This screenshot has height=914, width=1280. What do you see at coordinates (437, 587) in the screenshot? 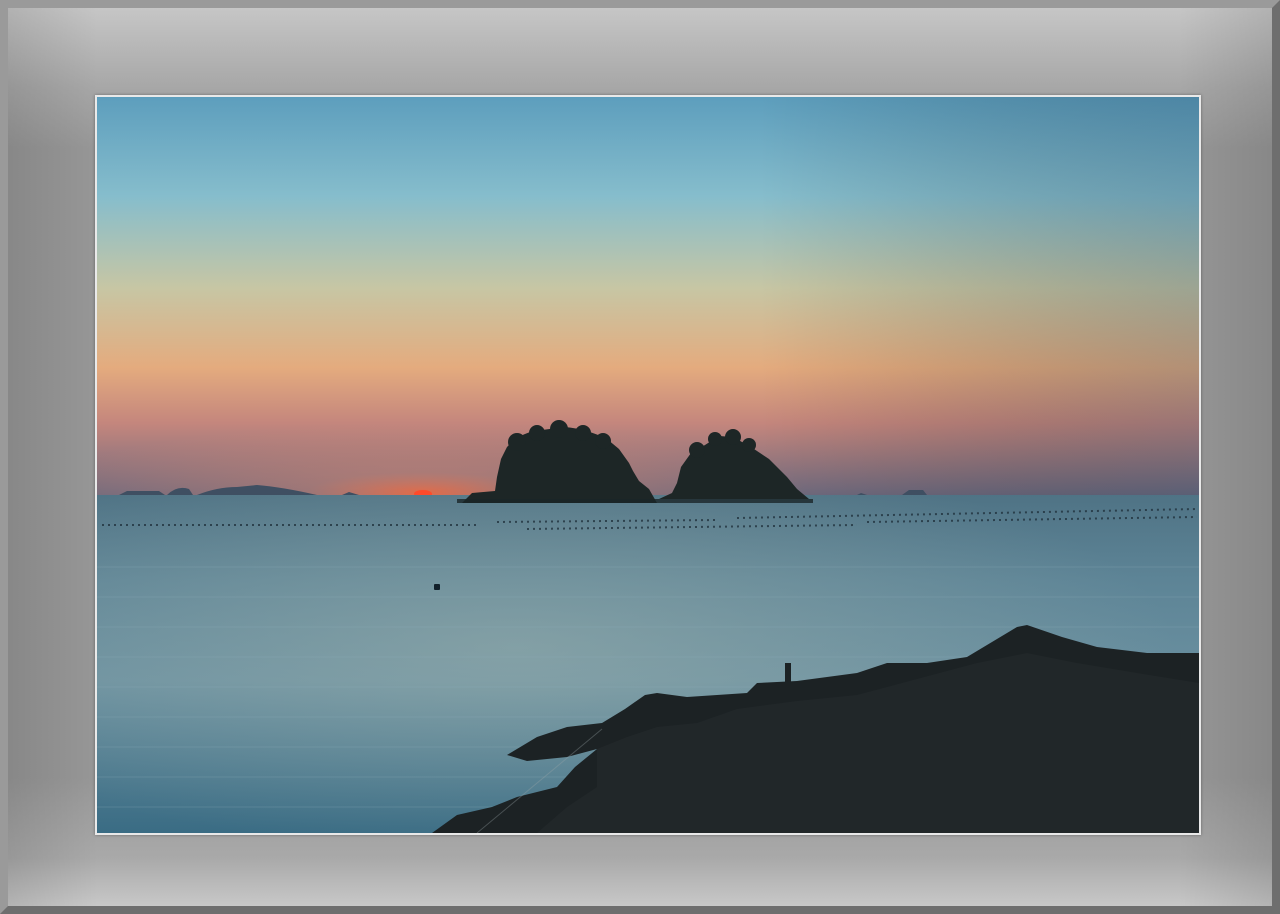
I see `buoy-icon` at bounding box center [437, 587].